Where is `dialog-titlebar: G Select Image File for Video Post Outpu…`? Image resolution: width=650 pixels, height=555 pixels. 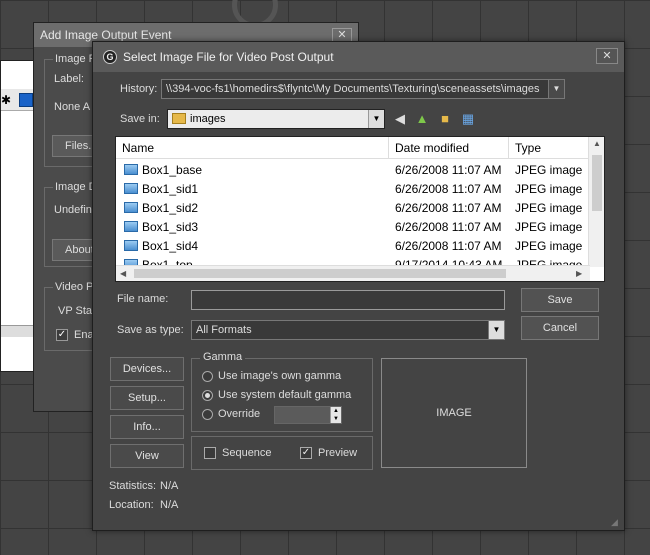
dialog-titlebar: G Select Image File for Video Post Outpu… is located at coordinates (358, 57).